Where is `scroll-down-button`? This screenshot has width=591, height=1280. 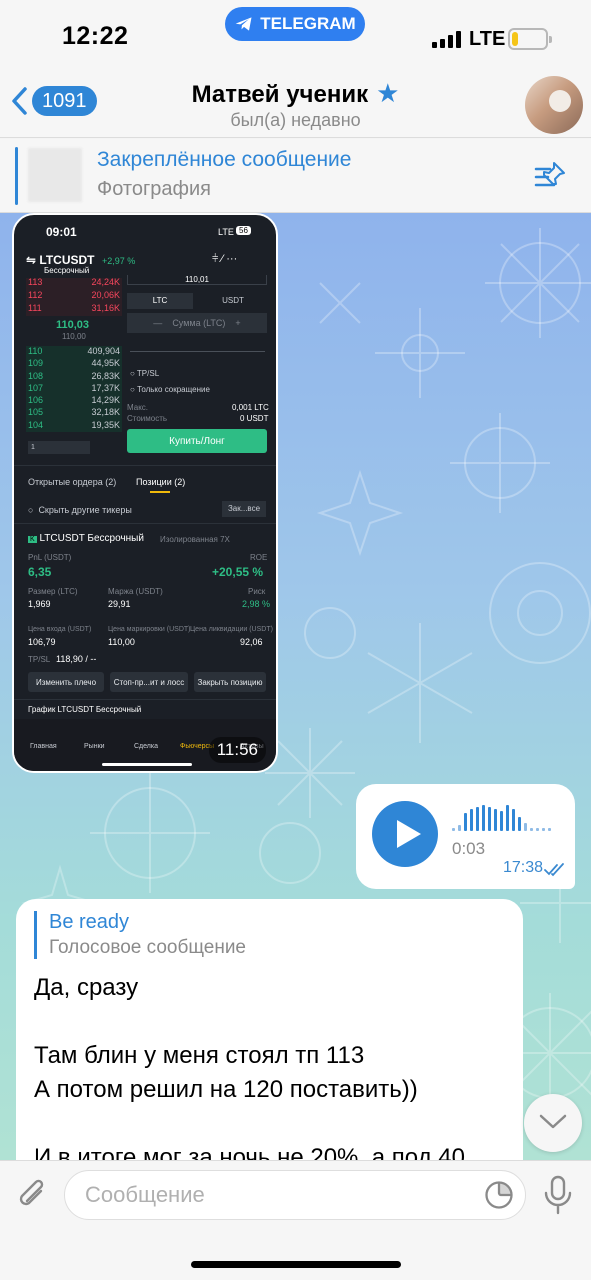
scroll-down-button is located at coordinates (553, 1123).